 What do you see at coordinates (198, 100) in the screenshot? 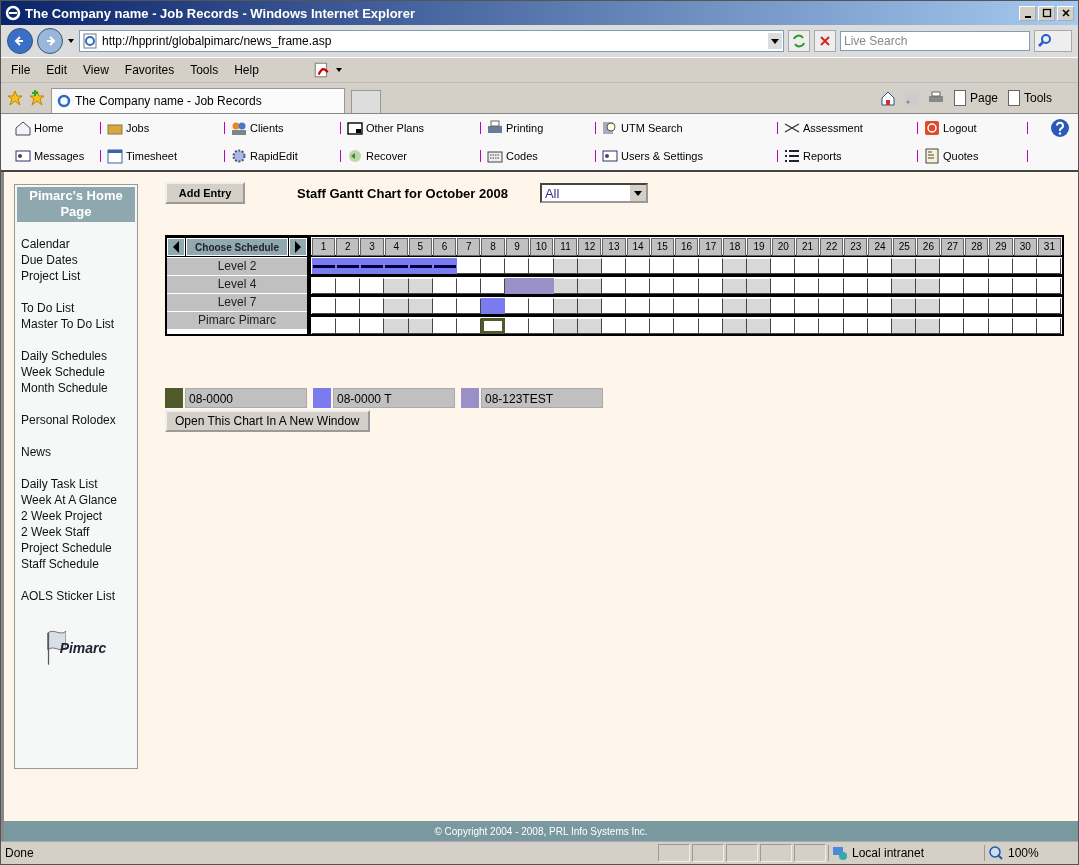
I see `browser-tab: The Company name - Job Records` at bounding box center [198, 100].